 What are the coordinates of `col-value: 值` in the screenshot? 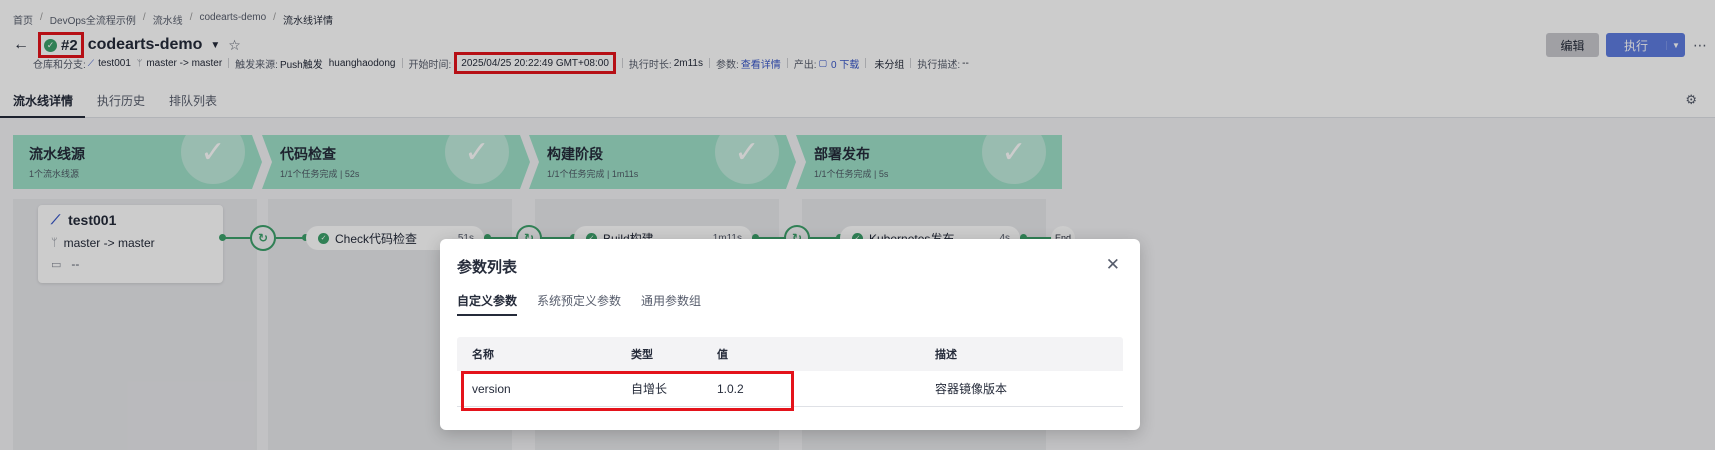 It's located at (722, 355).